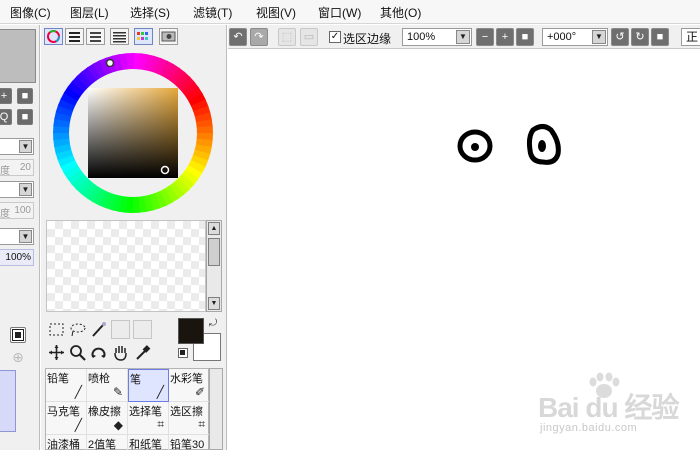 This screenshot has height=450, width=700. Describe the element at coordinates (18, 357) in the screenshot. I see `new-layer-icon: ⊕` at that location.